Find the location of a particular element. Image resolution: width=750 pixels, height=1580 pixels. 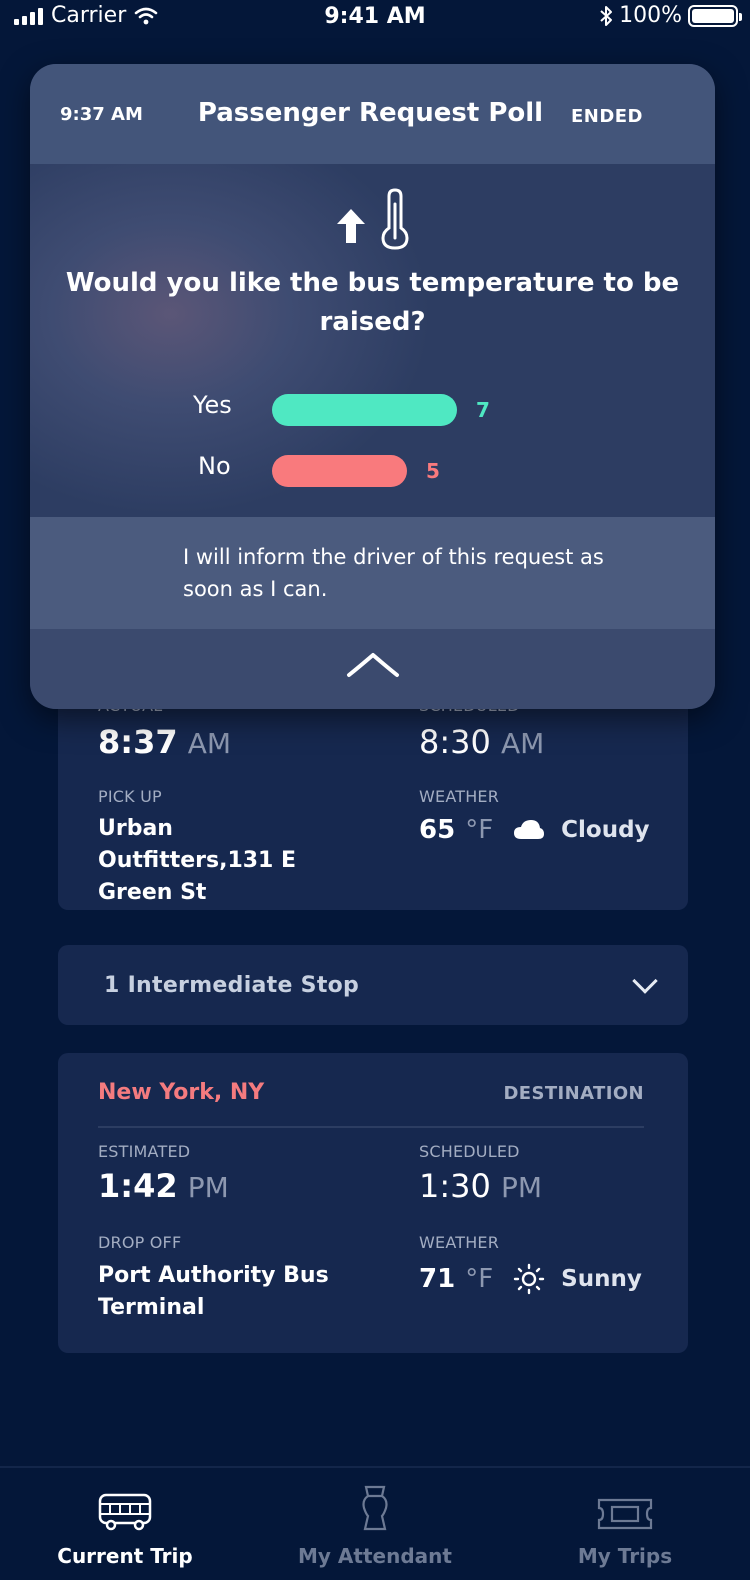

option-no-label: No is located at coordinates (214, 466).